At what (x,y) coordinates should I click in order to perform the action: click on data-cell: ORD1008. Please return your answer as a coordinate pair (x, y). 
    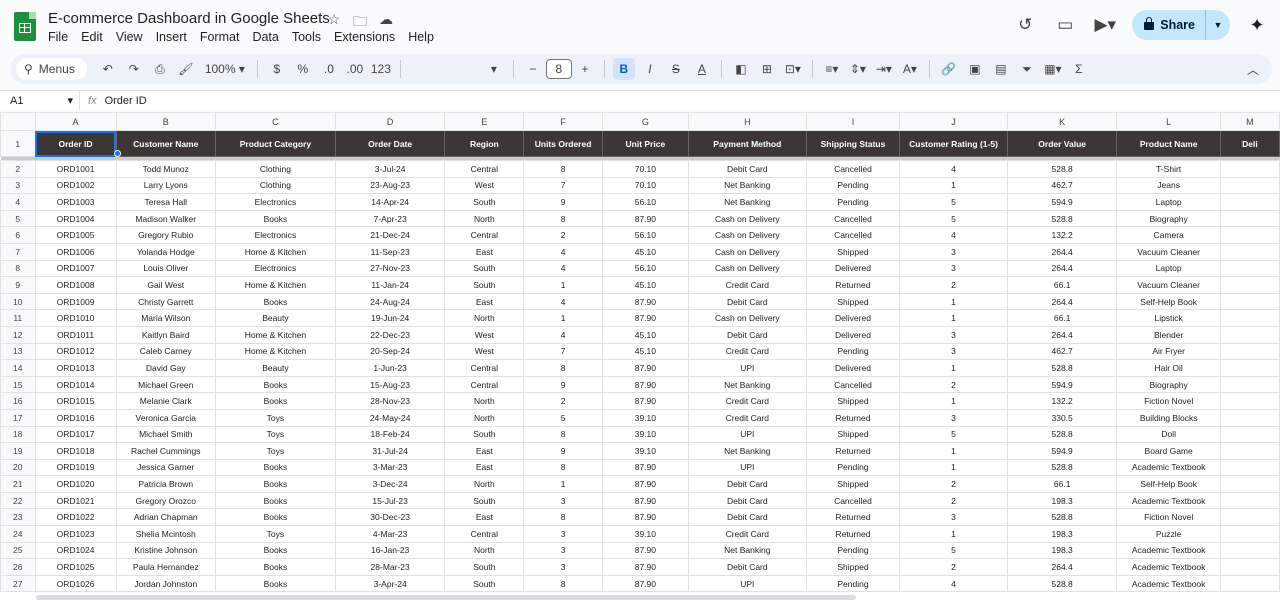
    Looking at the image, I should click on (75, 285).